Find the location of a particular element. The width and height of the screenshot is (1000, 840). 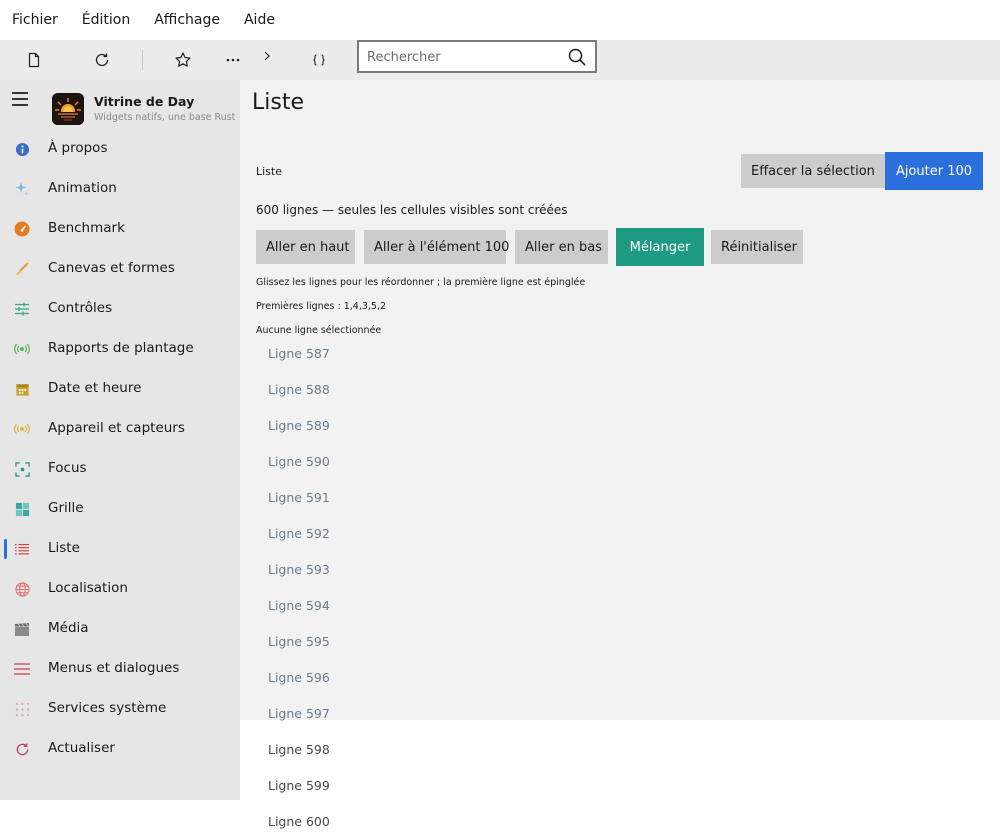

sidebar-item-benchmark: Benchmark is located at coordinates (120, 229).